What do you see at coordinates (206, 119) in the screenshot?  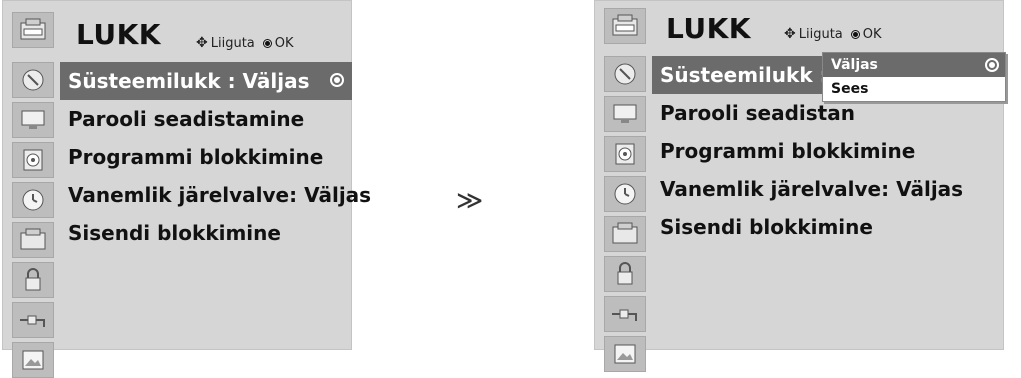 I see `menu-item-set-password: Parooli seadistamine` at bounding box center [206, 119].